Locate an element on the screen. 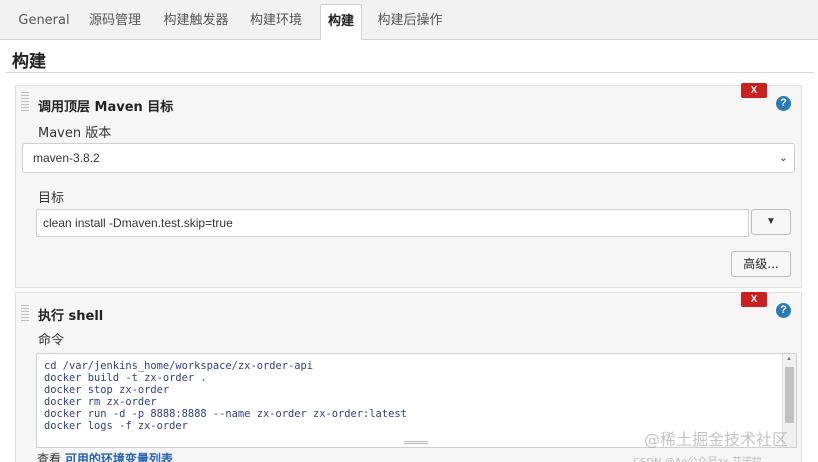 Image resolution: width=818 pixels, height=462 pixels. watermark: @稀土掘金技术社区 is located at coordinates (716, 439).